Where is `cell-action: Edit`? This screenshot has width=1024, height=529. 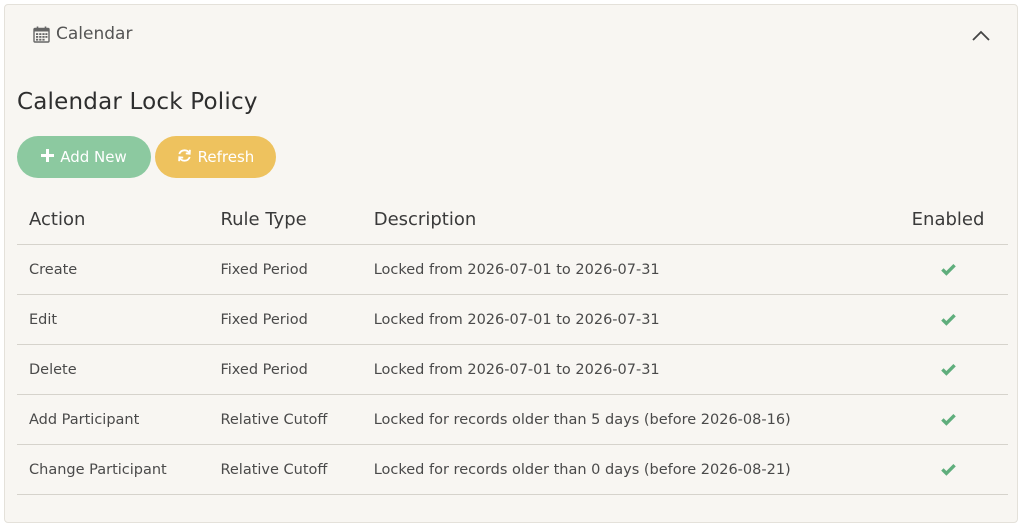
cell-action: Edit is located at coordinates (113, 319).